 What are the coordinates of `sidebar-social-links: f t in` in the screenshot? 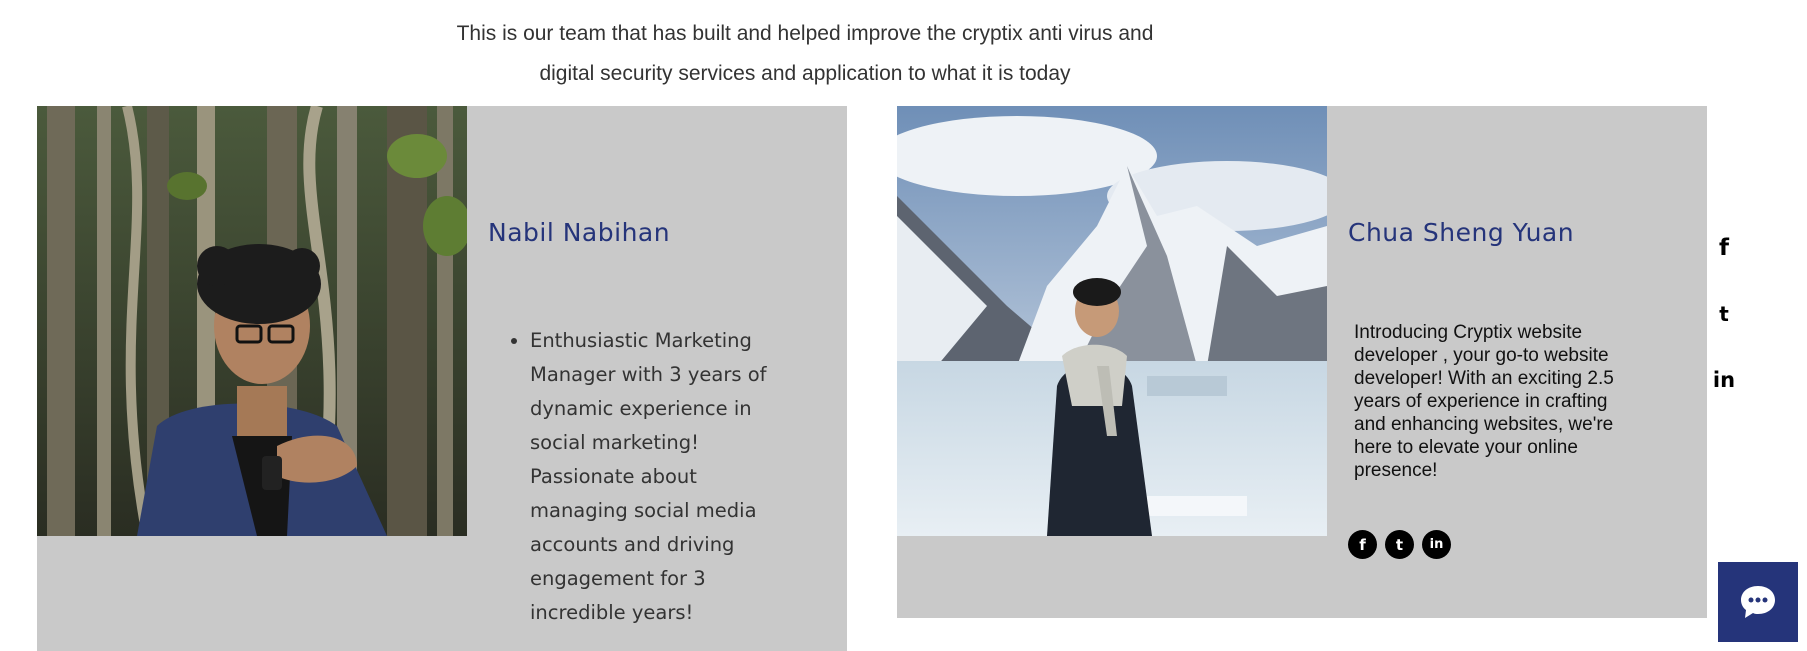 It's located at (1724, 314).